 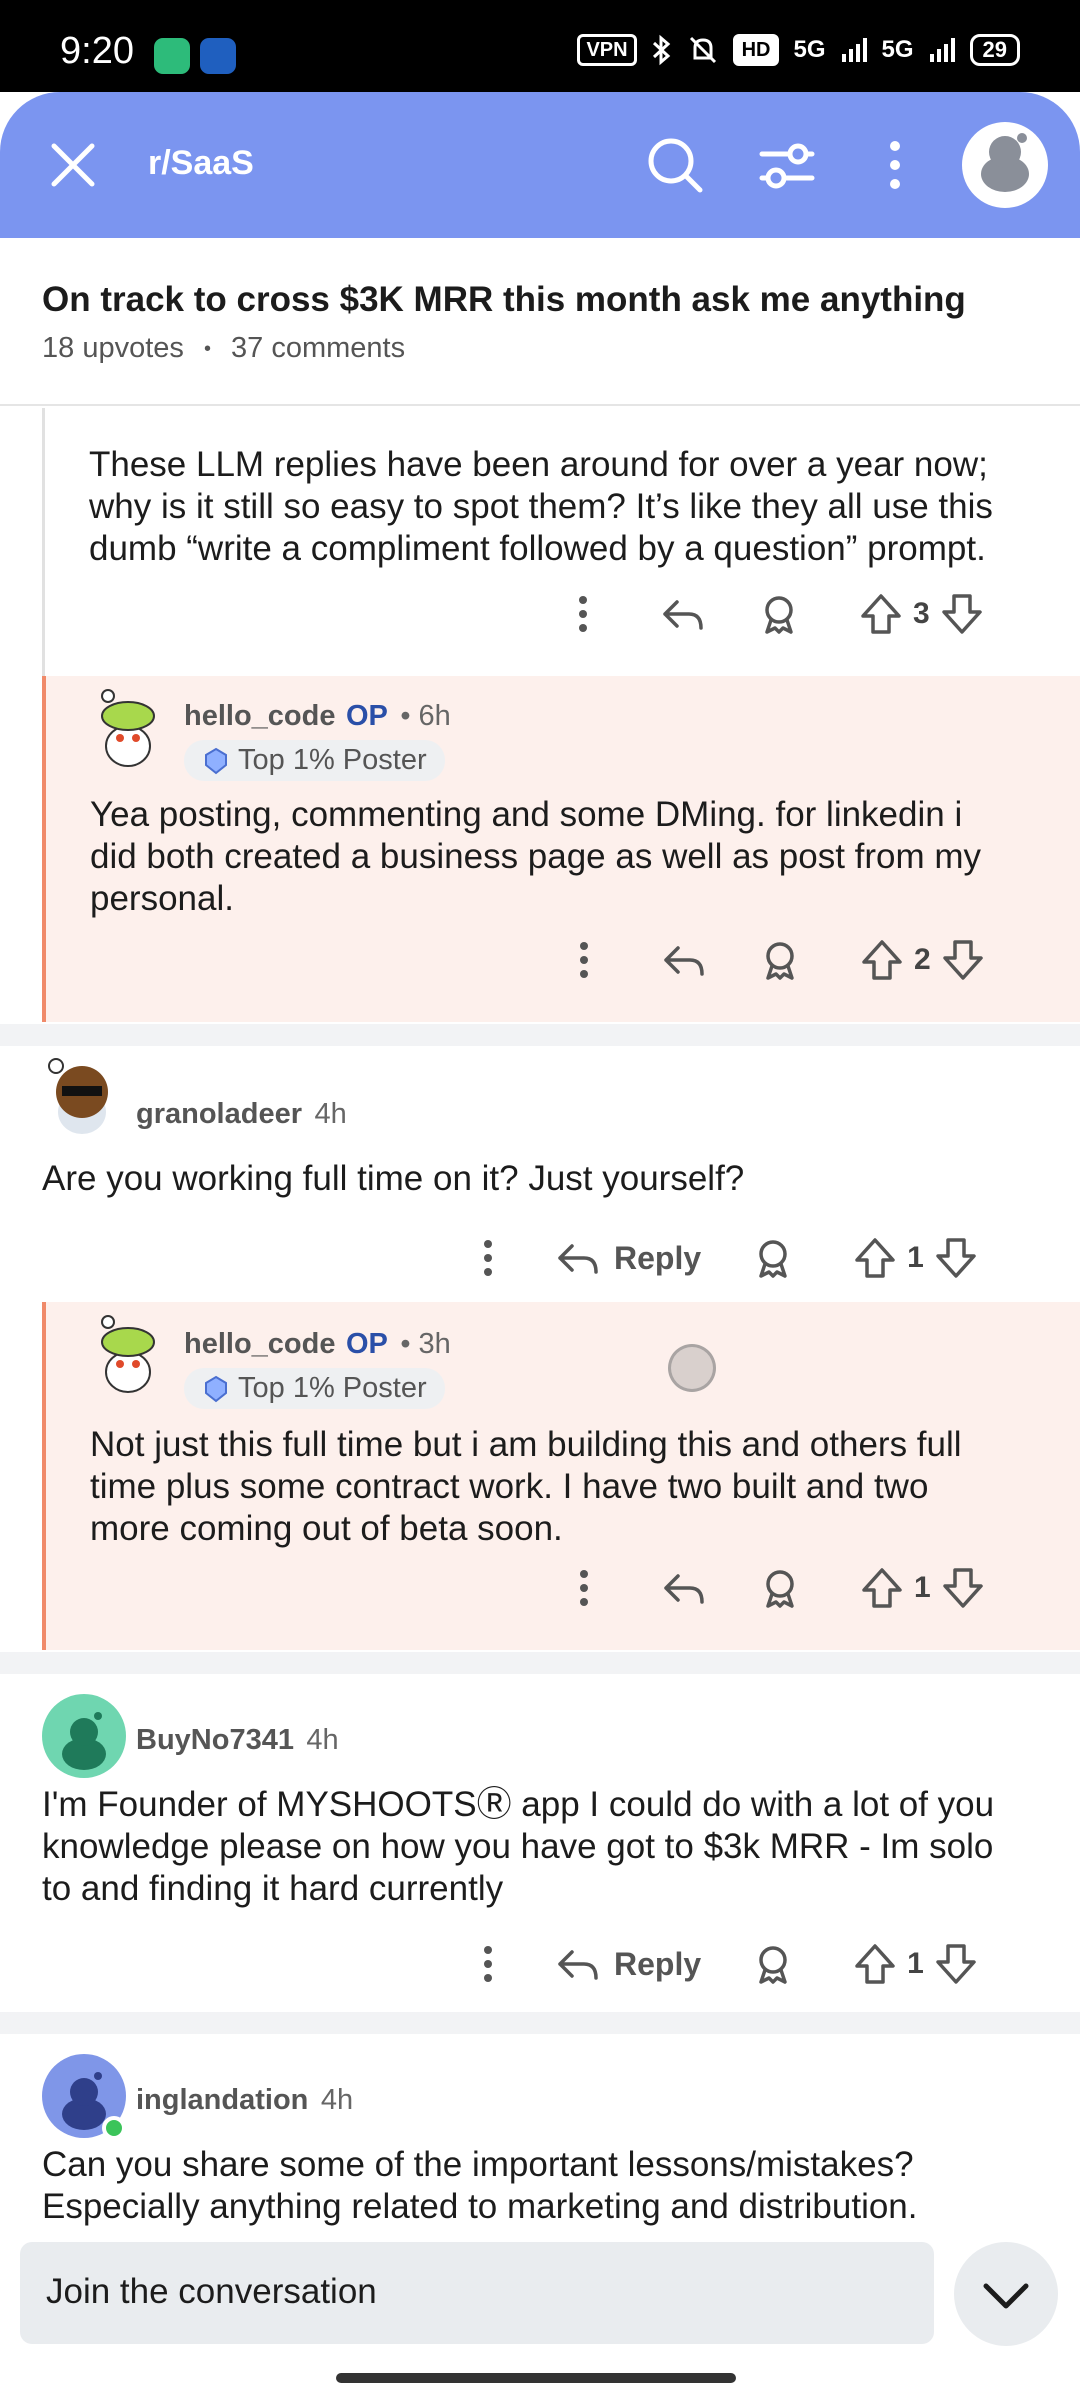 What do you see at coordinates (607, 50) in the screenshot?
I see `vpn-badge: VPN` at bounding box center [607, 50].